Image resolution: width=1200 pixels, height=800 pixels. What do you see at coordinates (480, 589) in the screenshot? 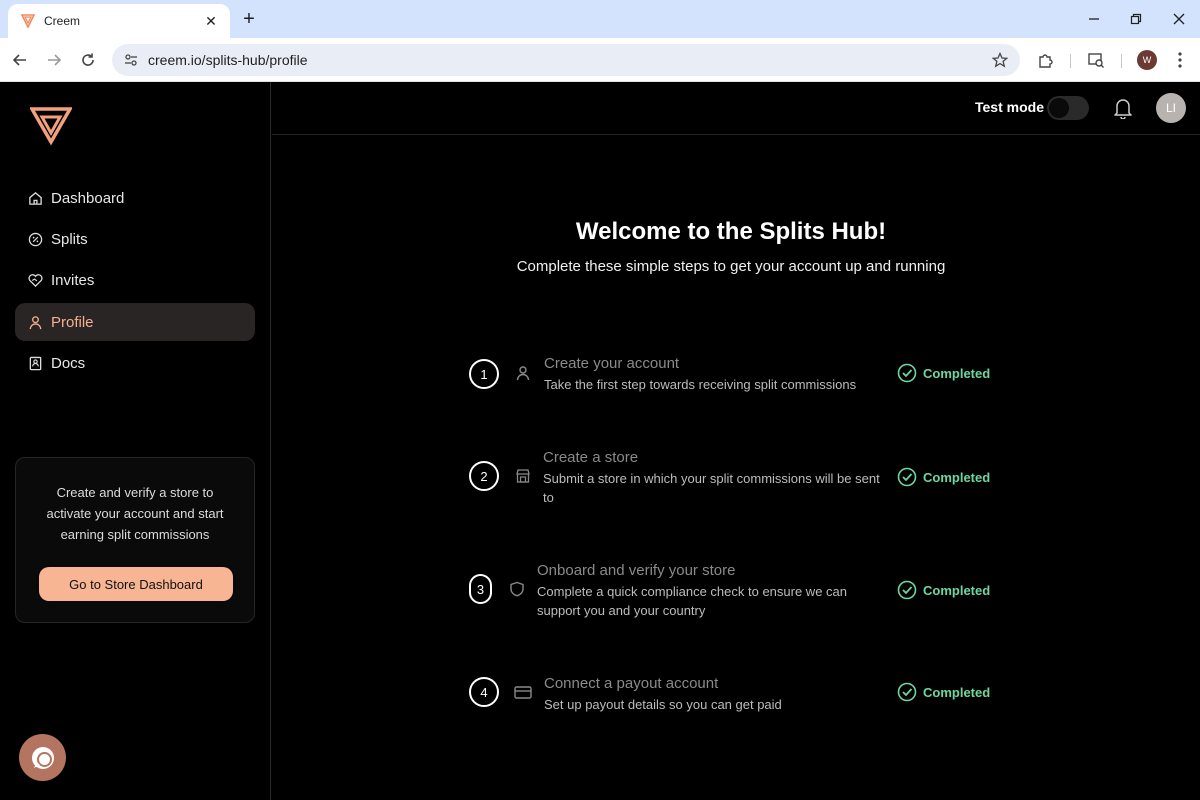
I see `step-number: 3` at bounding box center [480, 589].